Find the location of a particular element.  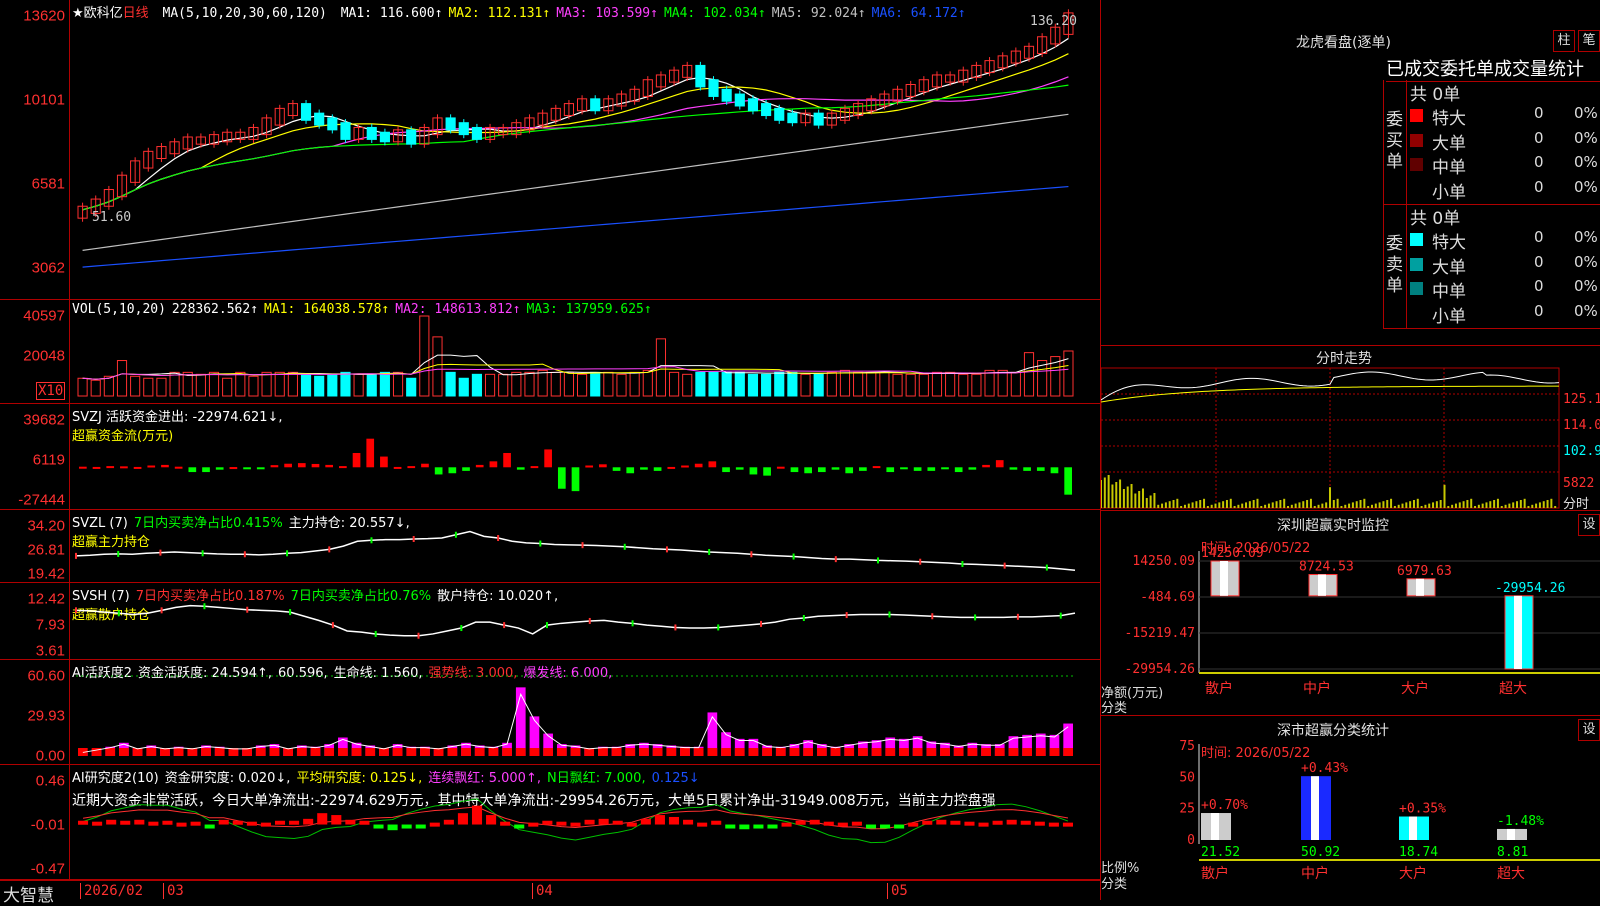

intraday-chart is located at coordinates (1350, 428).